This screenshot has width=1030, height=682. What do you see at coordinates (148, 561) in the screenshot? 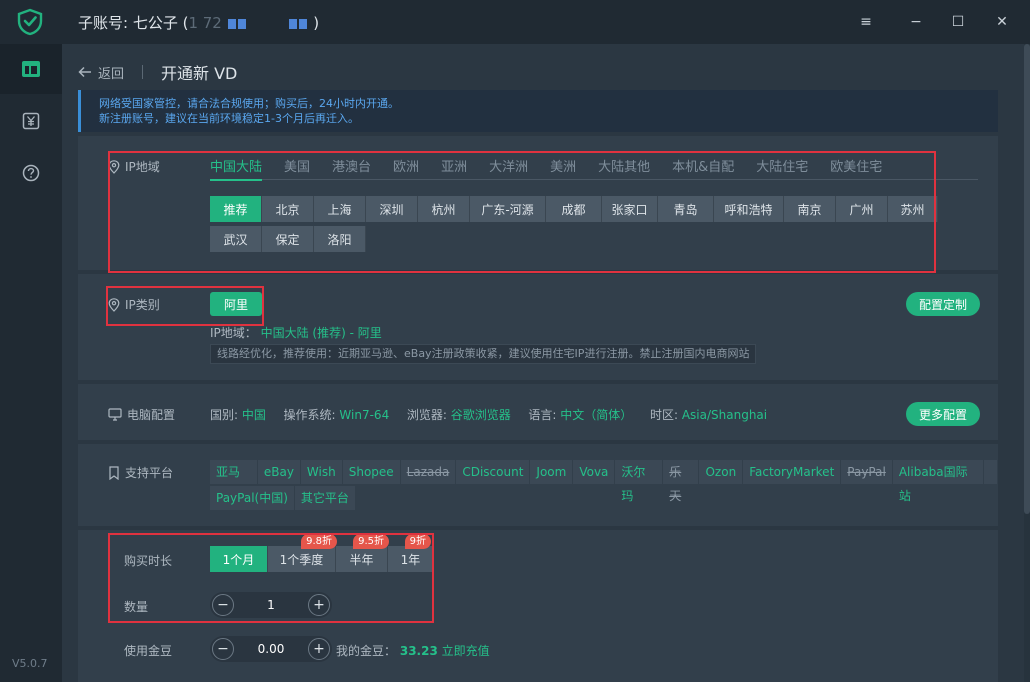
I see `duration-label: 购买时长` at bounding box center [148, 561].